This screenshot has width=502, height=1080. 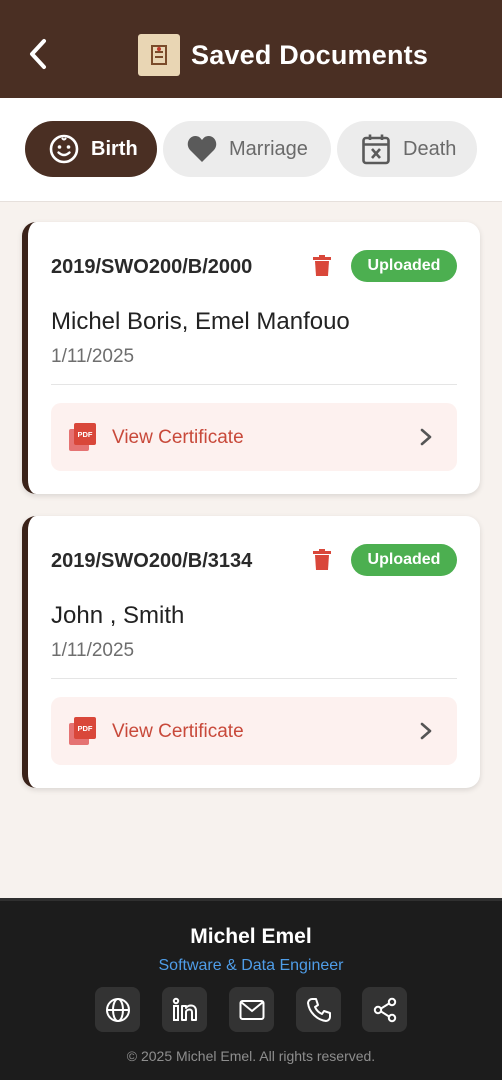 I want to click on tab-death-label: Death, so click(x=430, y=148).